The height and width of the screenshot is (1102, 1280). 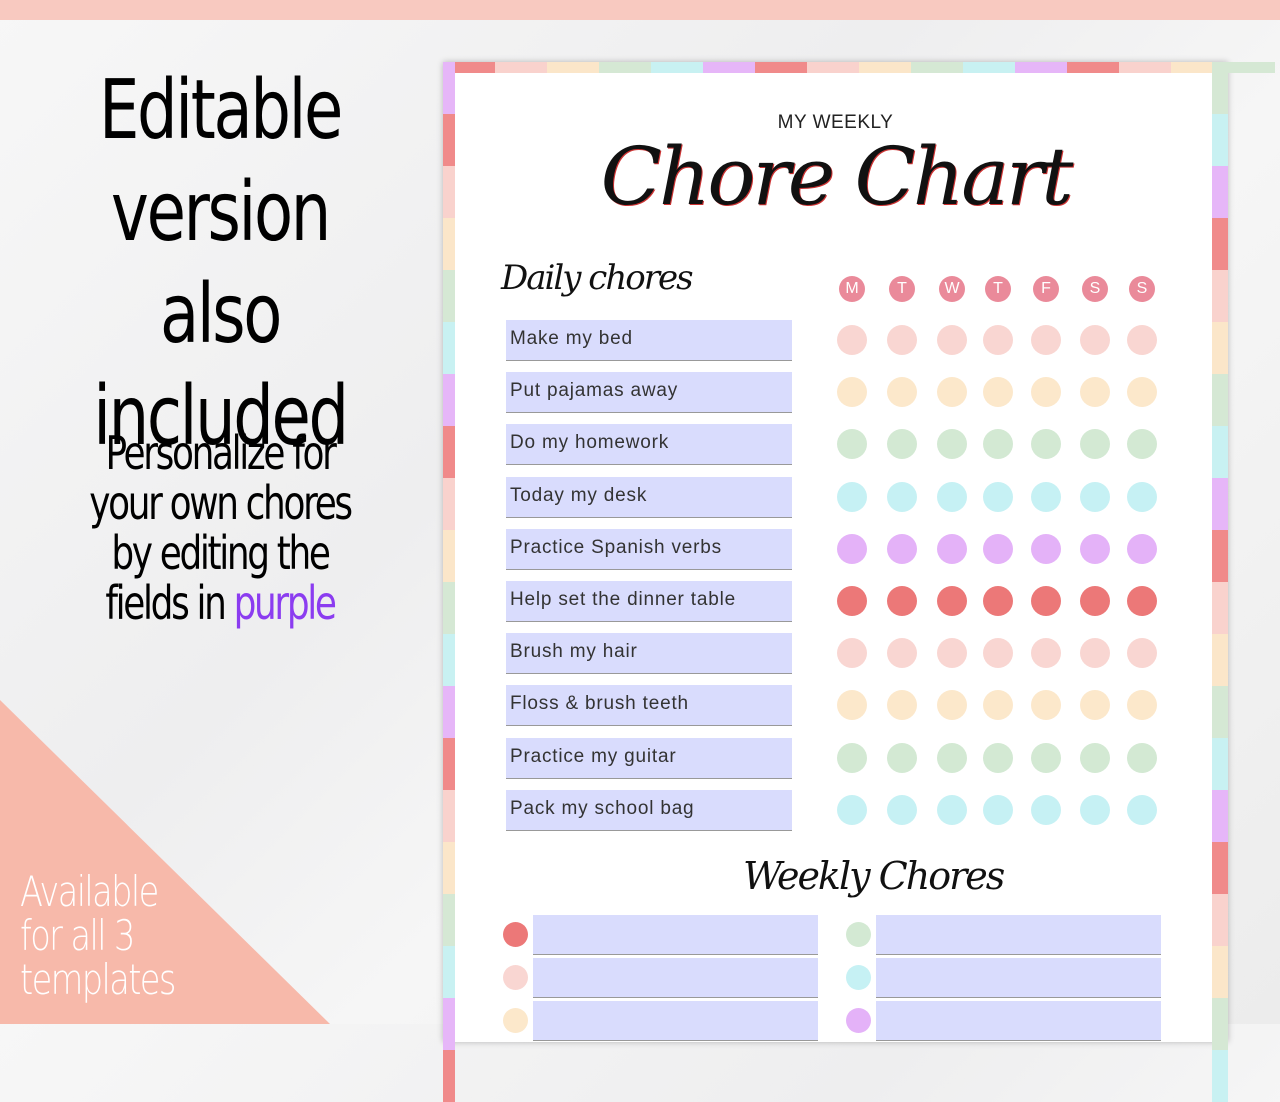 I want to click on chore-field: Do my homework, so click(x=649, y=445).